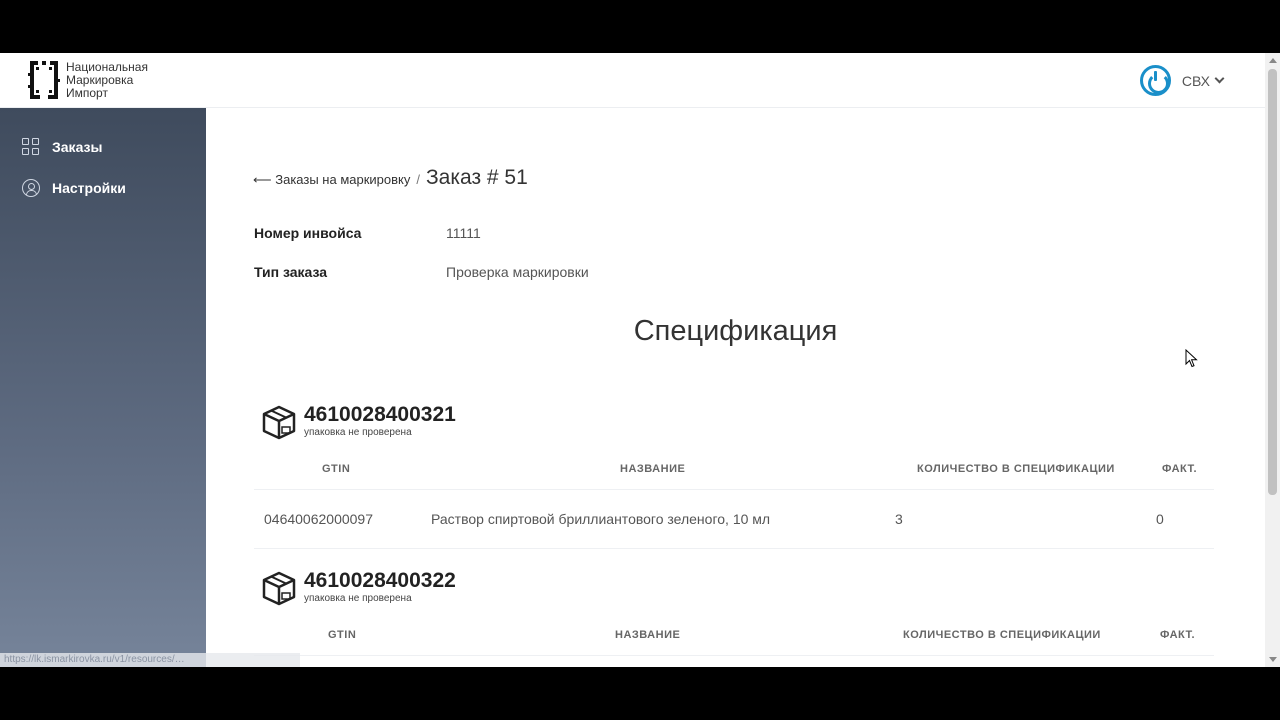  I want to click on mouse-cursor-icon, so click(1191, 358).